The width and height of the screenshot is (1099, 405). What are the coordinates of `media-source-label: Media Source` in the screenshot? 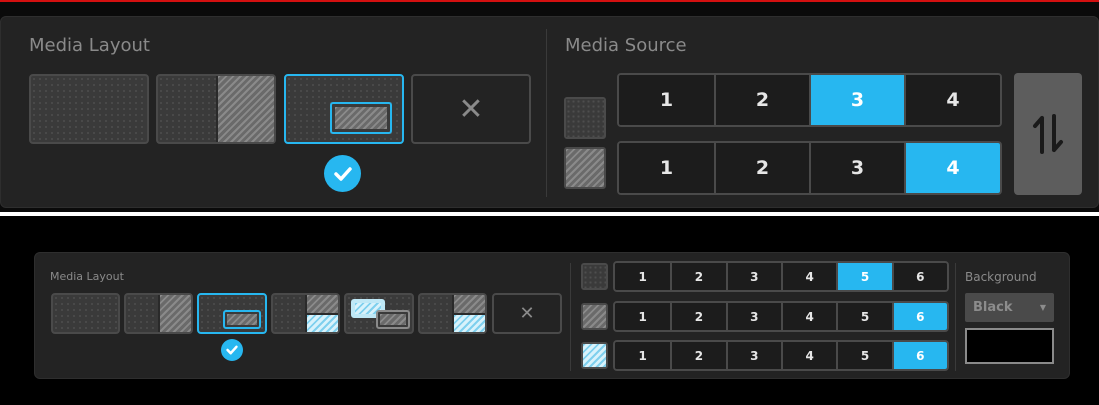 It's located at (626, 45).